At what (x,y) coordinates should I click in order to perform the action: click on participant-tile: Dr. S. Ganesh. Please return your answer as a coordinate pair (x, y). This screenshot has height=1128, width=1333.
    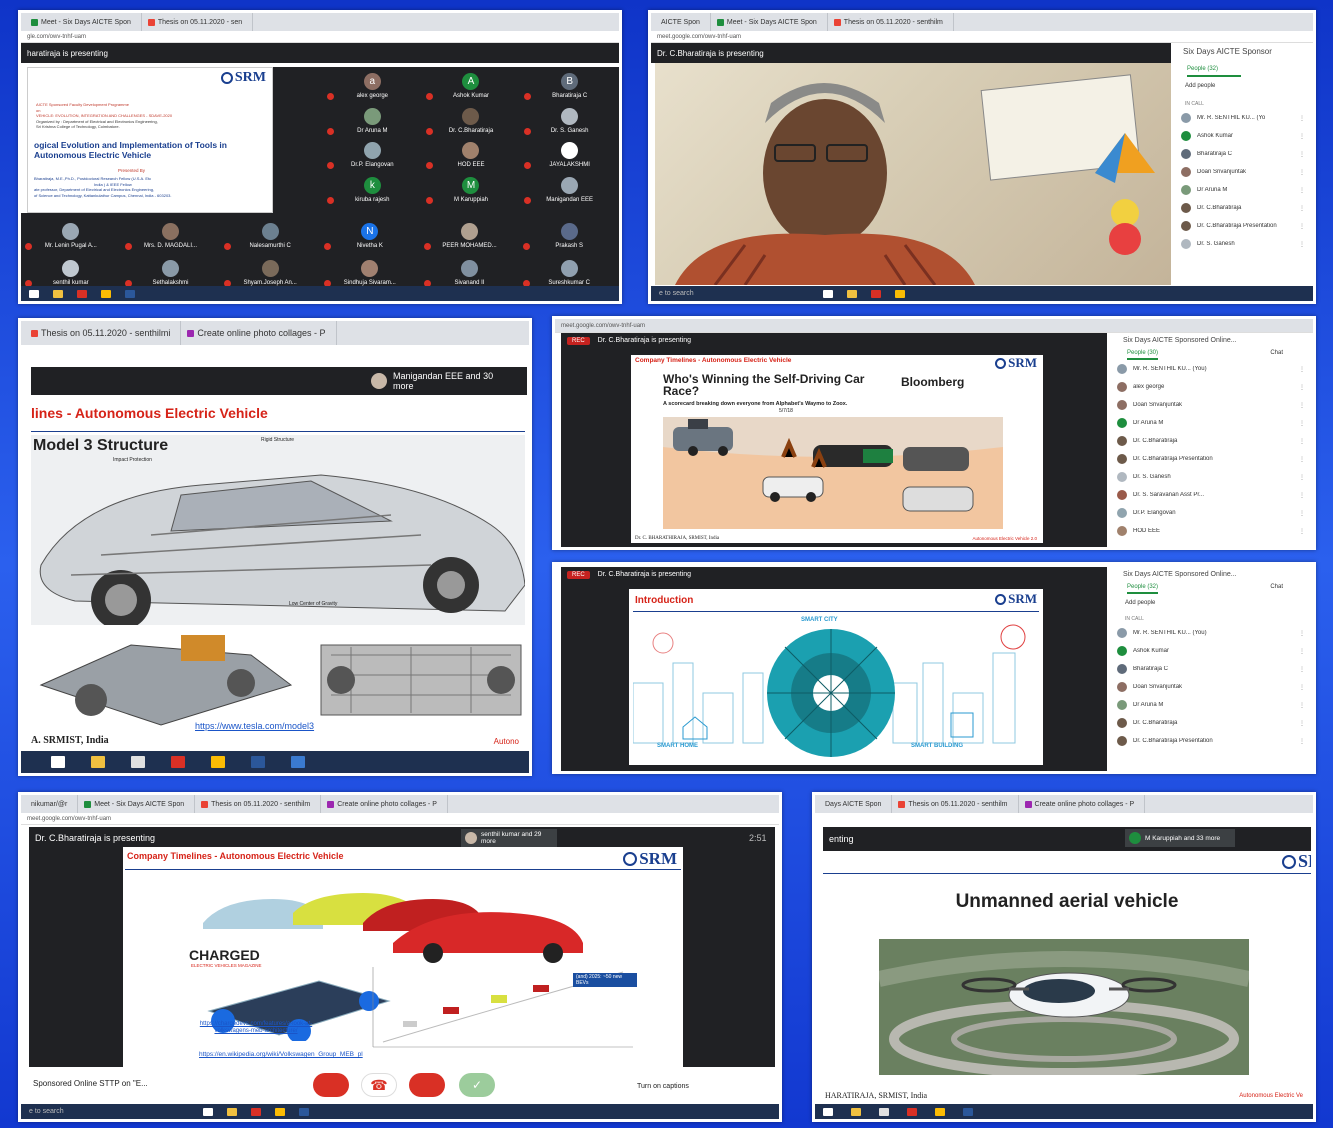
    Looking at the image, I should click on (569, 118).